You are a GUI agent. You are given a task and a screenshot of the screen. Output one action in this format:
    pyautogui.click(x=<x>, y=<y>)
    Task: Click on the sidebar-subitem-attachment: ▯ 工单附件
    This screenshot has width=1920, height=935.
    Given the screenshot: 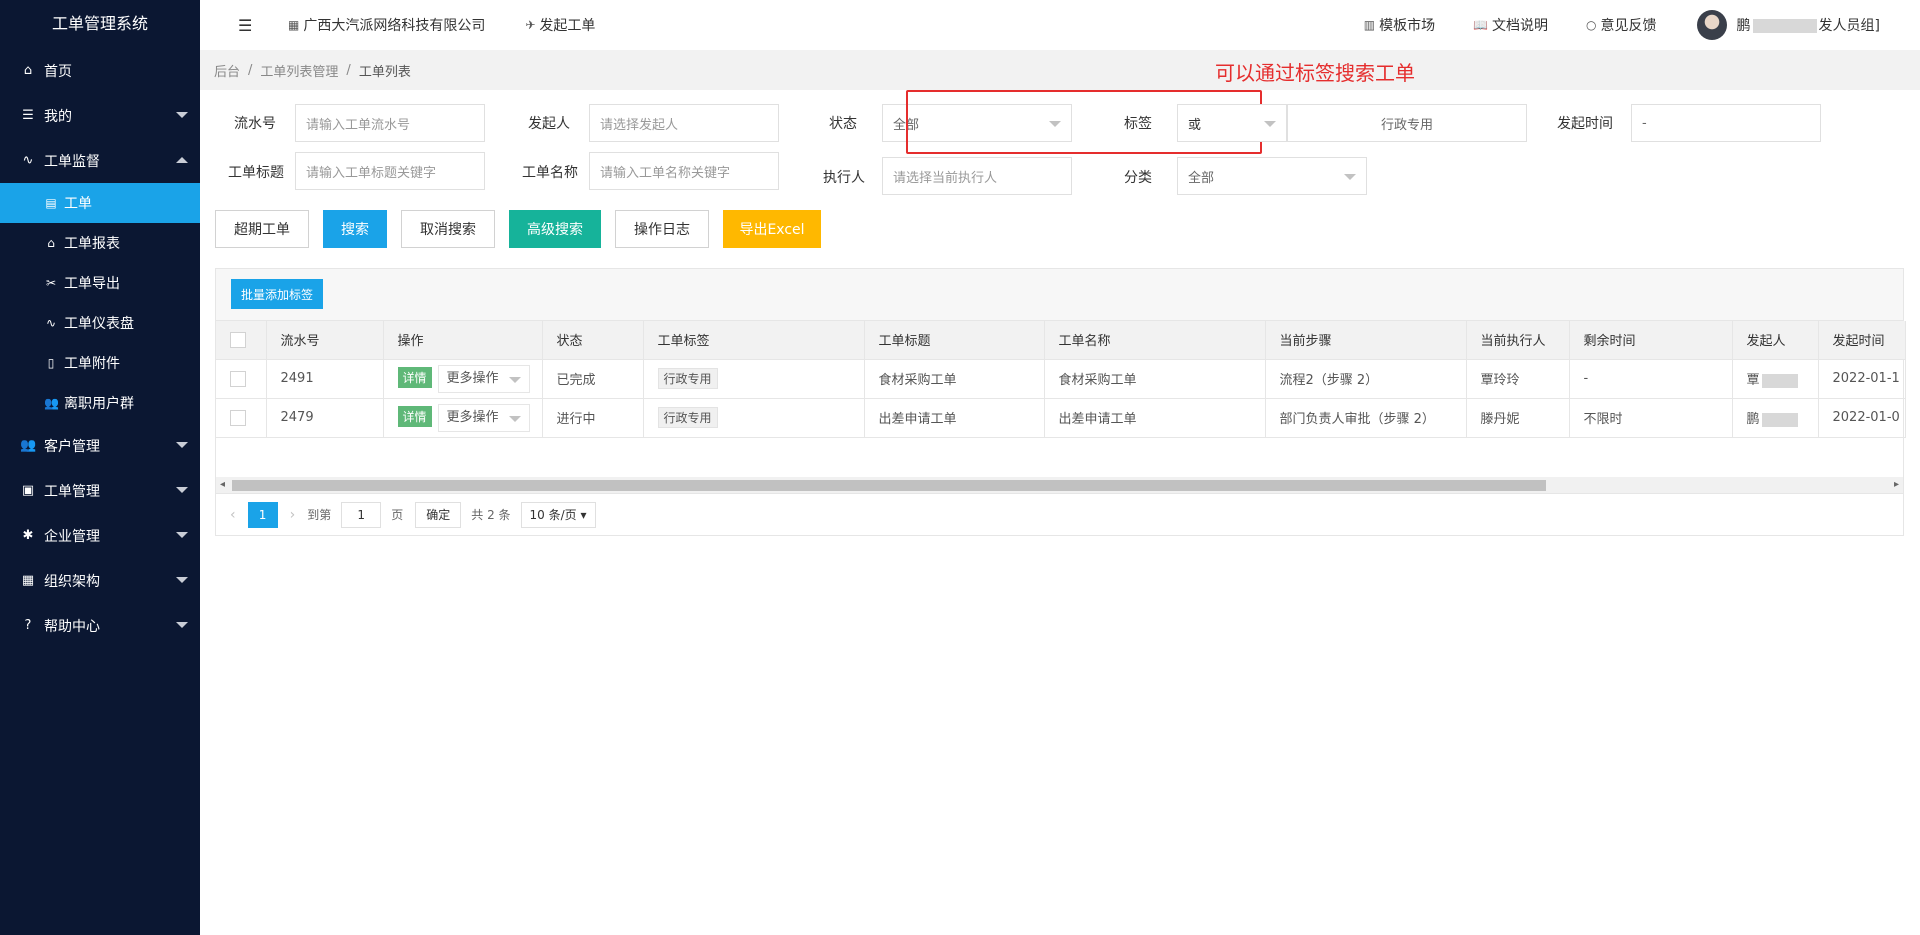 What is the action you would take?
    pyautogui.click(x=100, y=363)
    